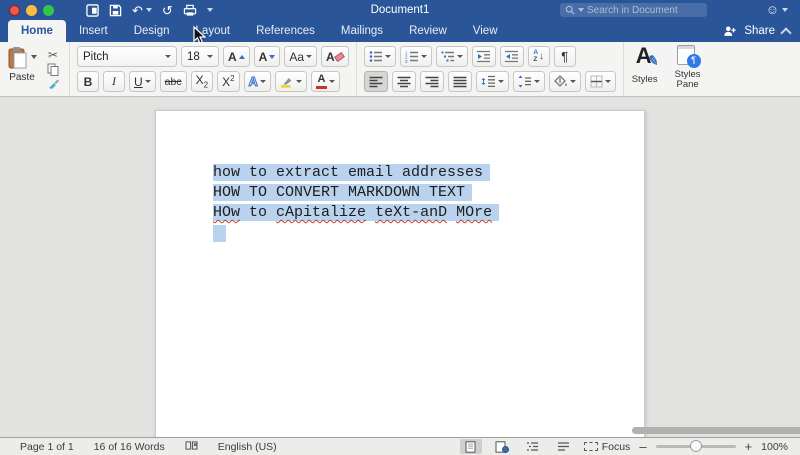  What do you see at coordinates (272, 56) in the screenshot?
I see `shrink-font-arrow-icon` at bounding box center [272, 56].